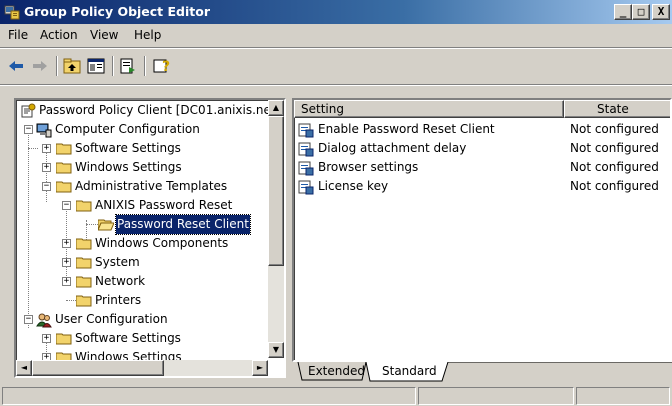 The height and width of the screenshot is (406, 672). What do you see at coordinates (104, 35) in the screenshot?
I see `menu-view: View` at bounding box center [104, 35].